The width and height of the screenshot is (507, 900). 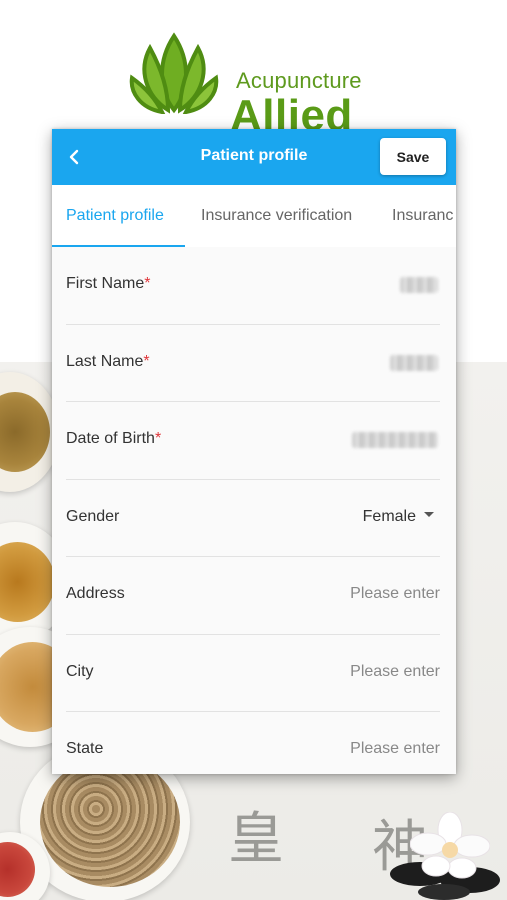 What do you see at coordinates (254, 157) in the screenshot?
I see `app-header: Patient profile Save` at bounding box center [254, 157].